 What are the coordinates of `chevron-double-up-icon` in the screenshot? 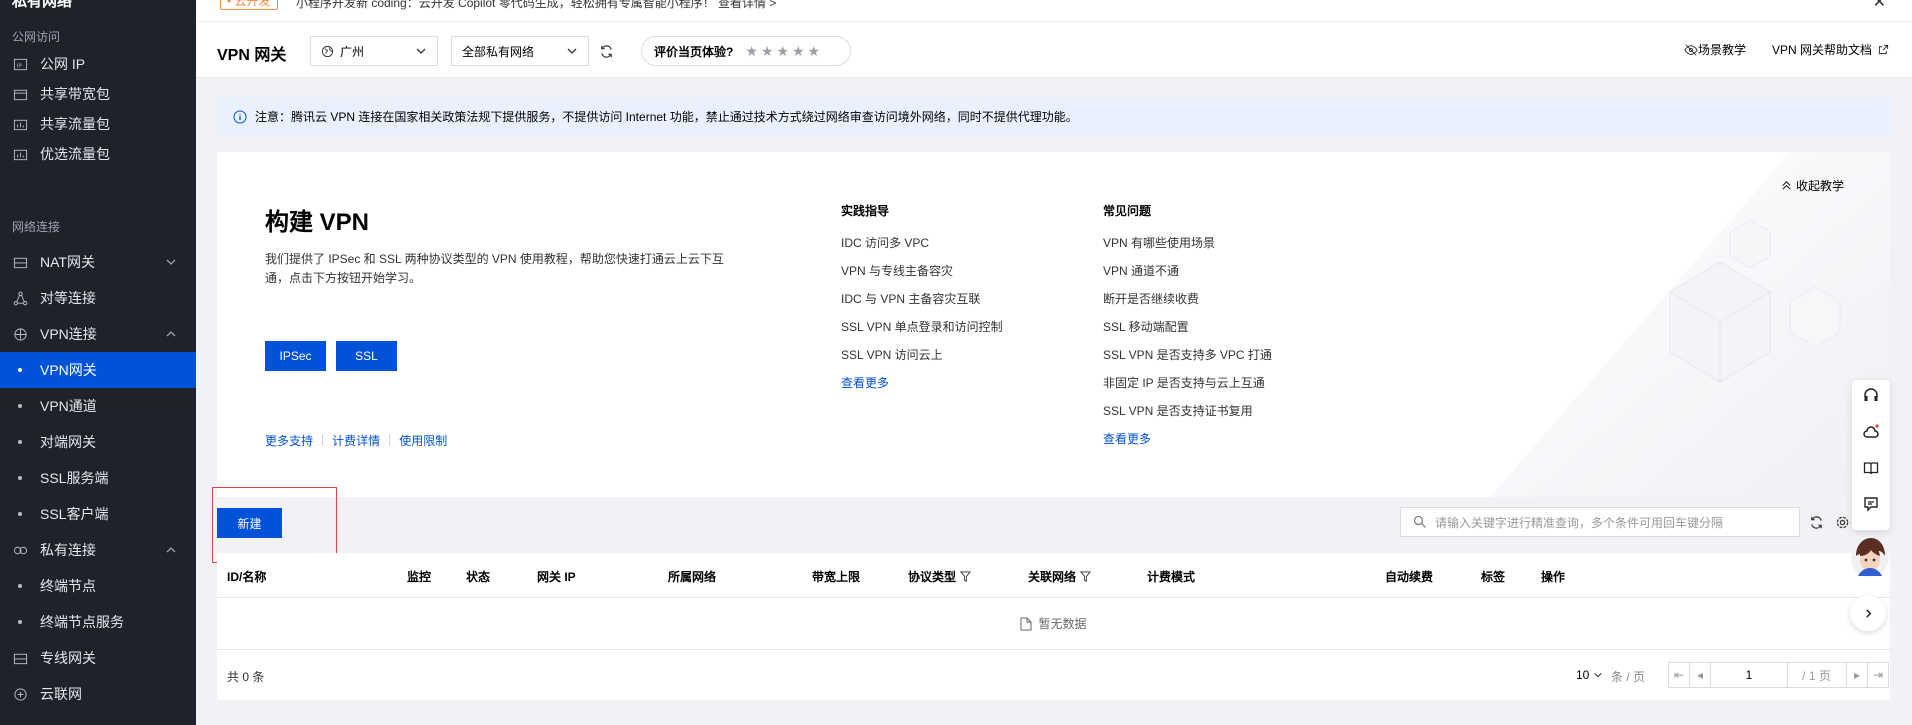 It's located at (1786, 185).